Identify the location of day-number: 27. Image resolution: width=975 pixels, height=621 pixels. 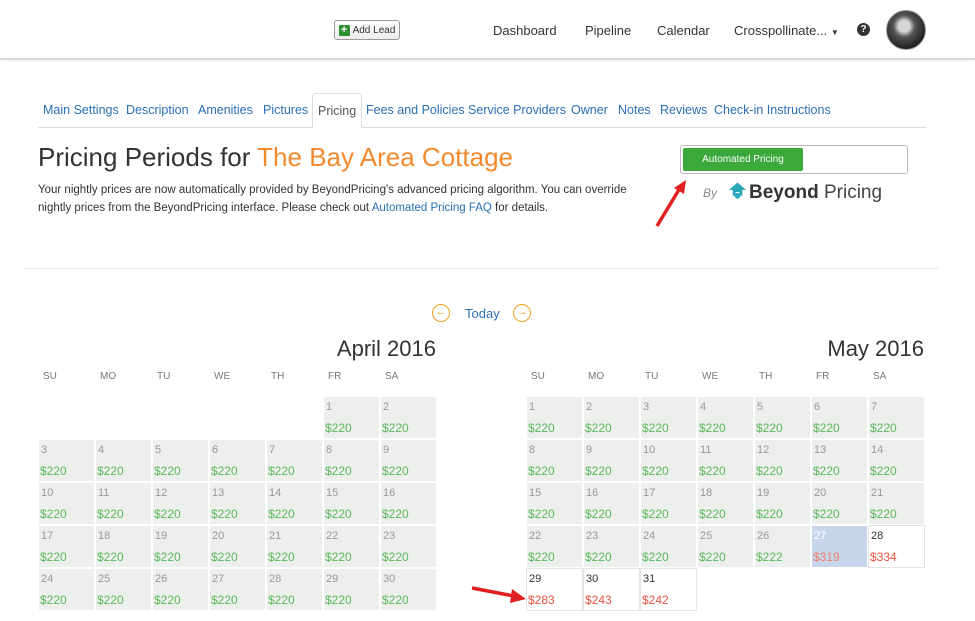
(820, 536).